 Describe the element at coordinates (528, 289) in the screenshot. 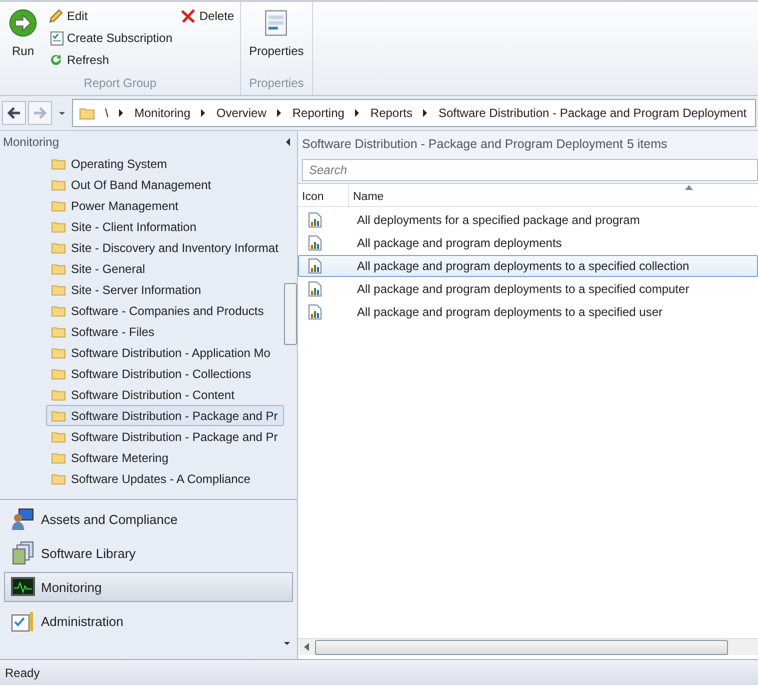

I see `report-row: All package and program deployments to a specified computer` at that location.